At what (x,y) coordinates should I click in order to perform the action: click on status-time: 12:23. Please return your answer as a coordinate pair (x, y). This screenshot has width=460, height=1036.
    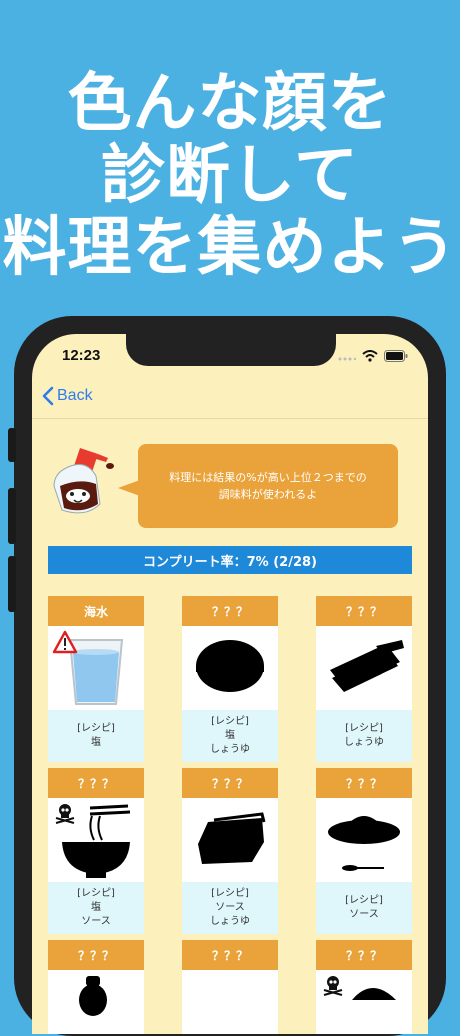
    Looking at the image, I should click on (81, 355).